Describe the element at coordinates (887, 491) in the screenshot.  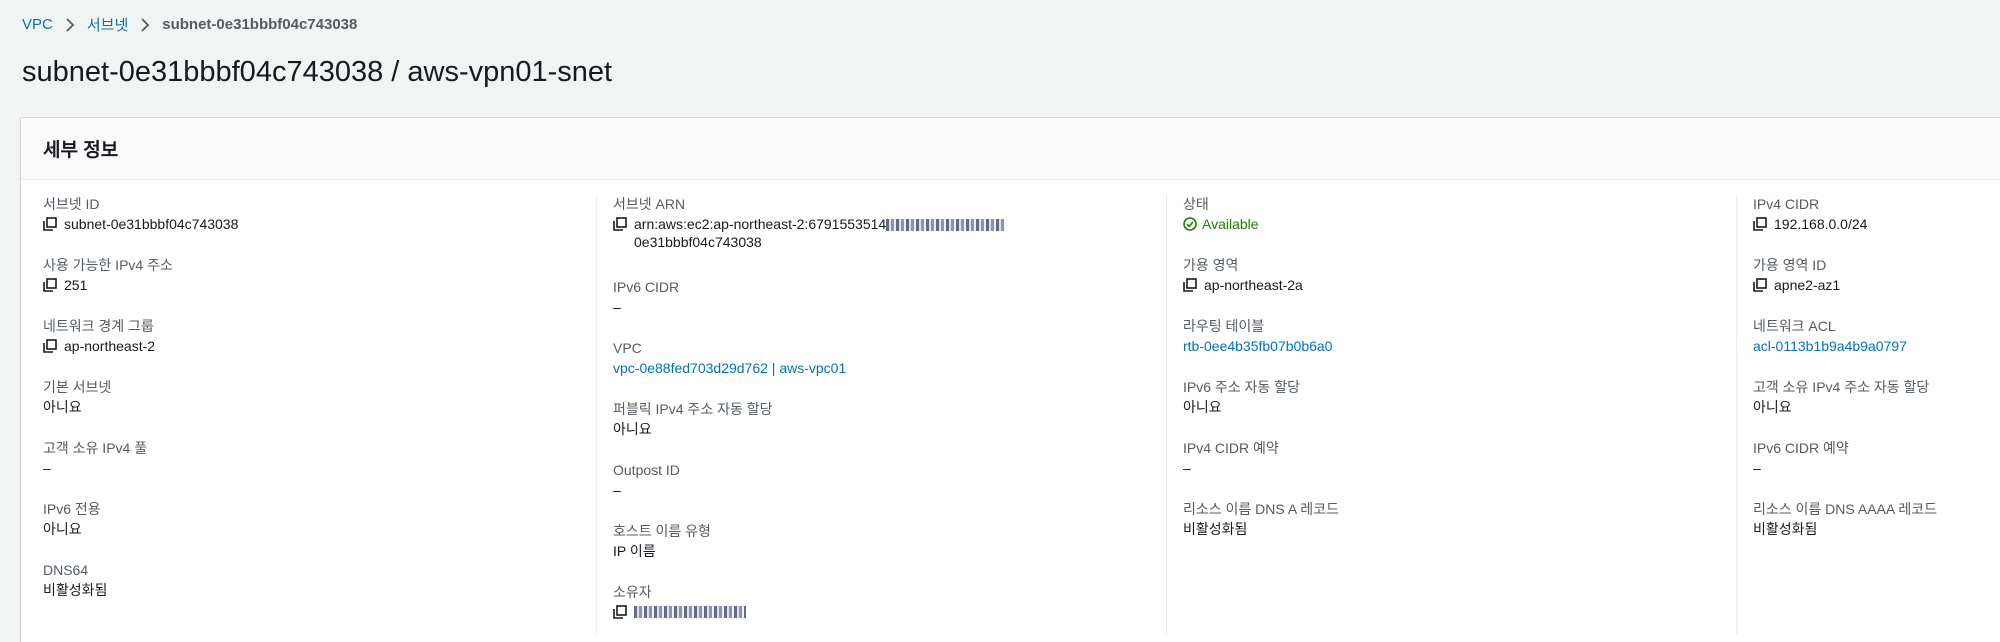
I see `field-outpost-id: Outpost ID –` at that location.